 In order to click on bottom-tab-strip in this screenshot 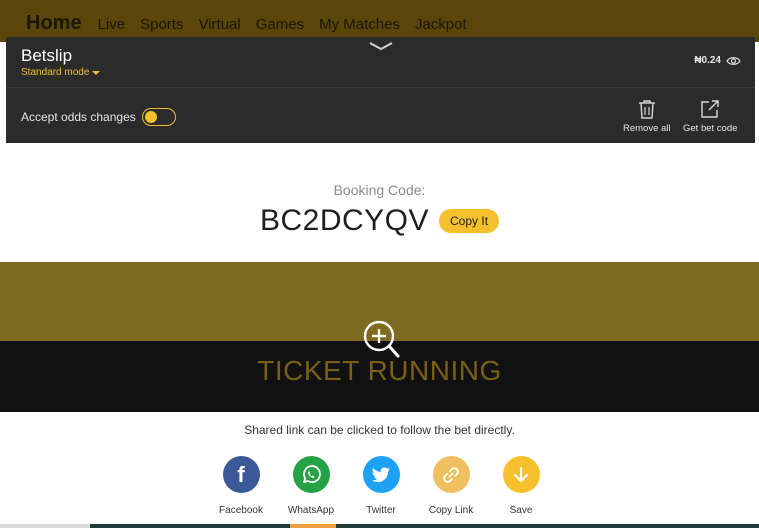, I will do `click(379, 526)`.